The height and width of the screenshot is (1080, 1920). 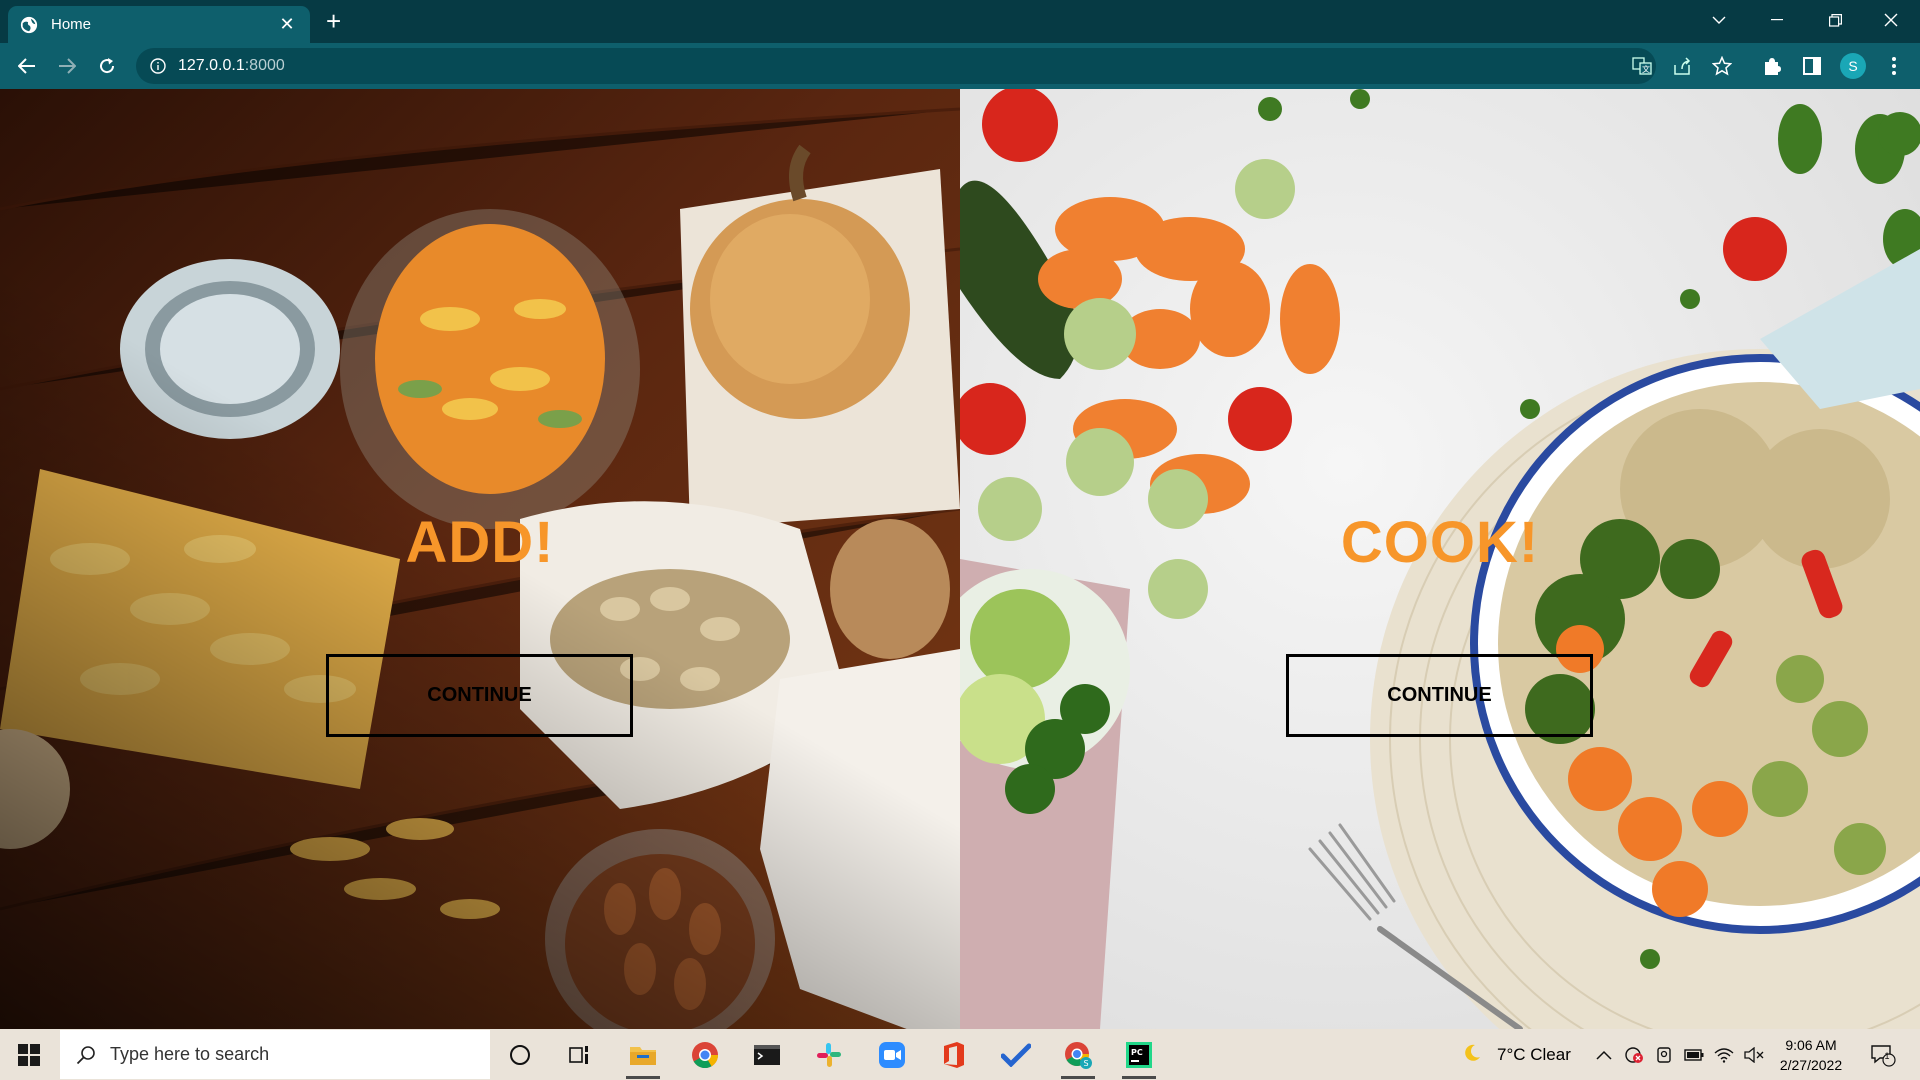 I want to click on cortana-icon, so click(x=520, y=1055).